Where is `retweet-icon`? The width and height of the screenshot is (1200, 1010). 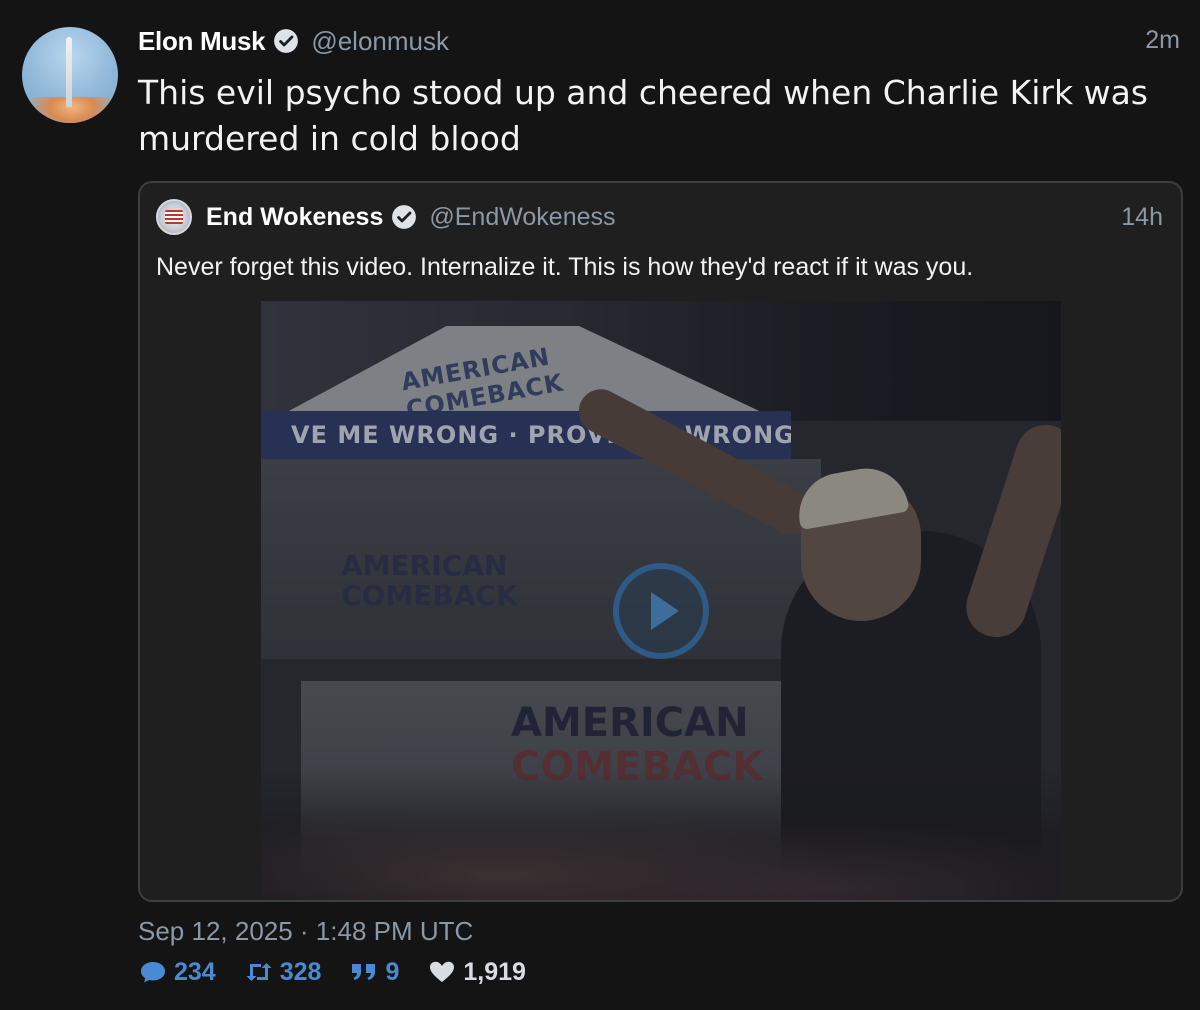
retweet-icon is located at coordinates (259, 972).